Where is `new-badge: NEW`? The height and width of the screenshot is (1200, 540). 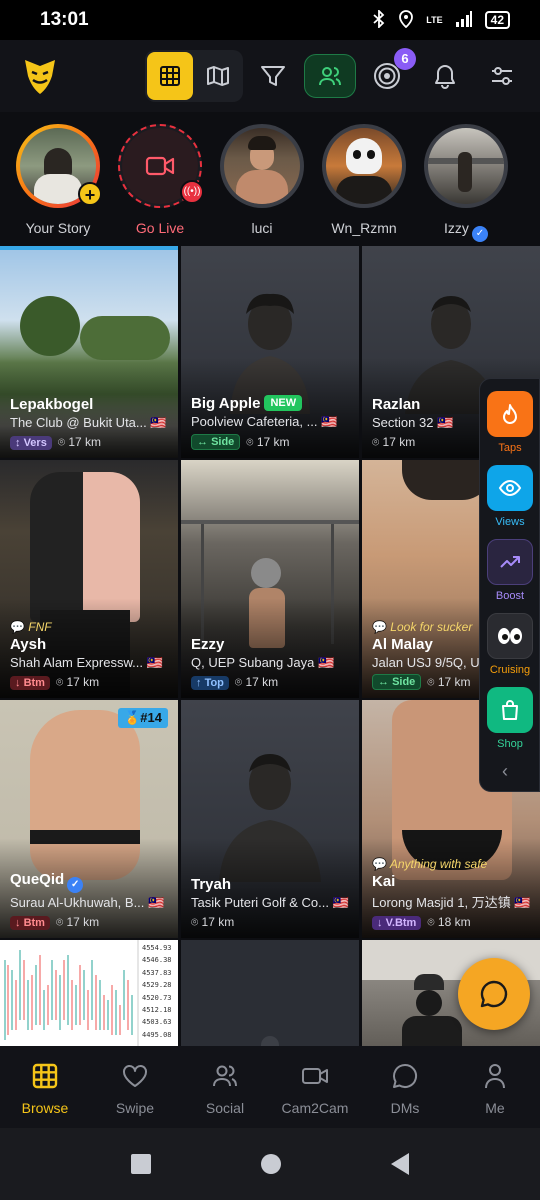 new-badge: NEW is located at coordinates (283, 403).